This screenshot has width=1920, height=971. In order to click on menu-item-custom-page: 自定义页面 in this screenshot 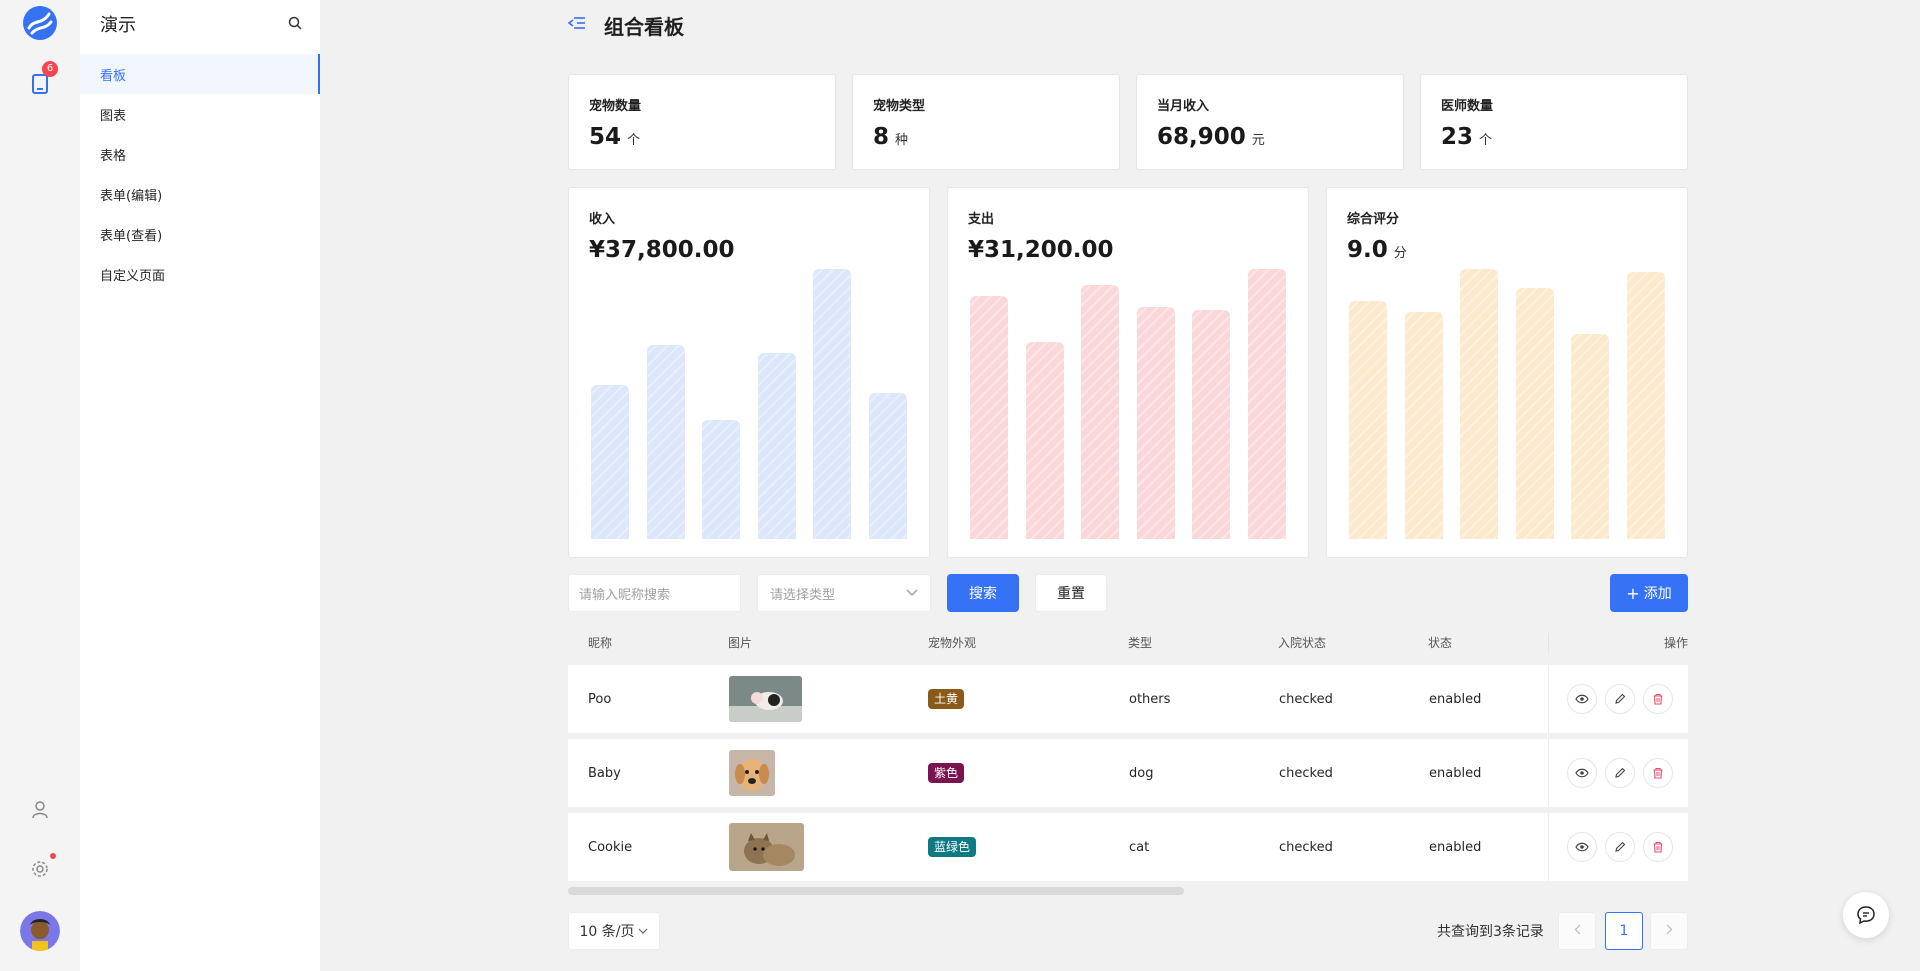, I will do `click(200, 274)`.